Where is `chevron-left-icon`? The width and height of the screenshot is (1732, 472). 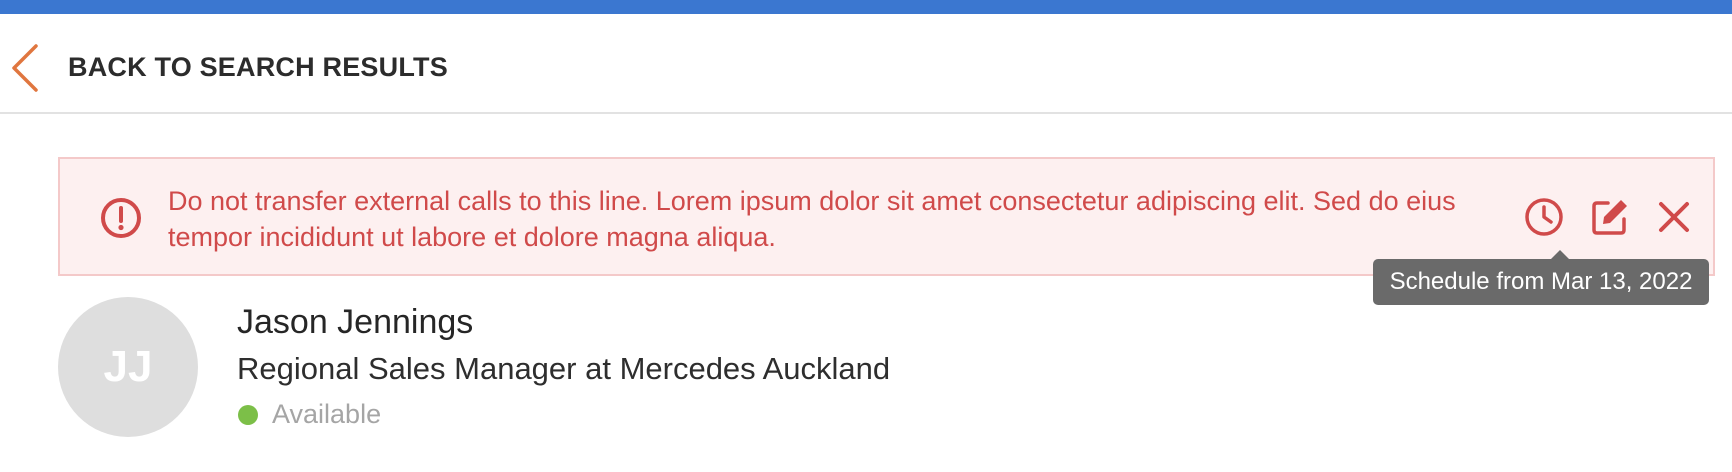 chevron-left-icon is located at coordinates (26, 68).